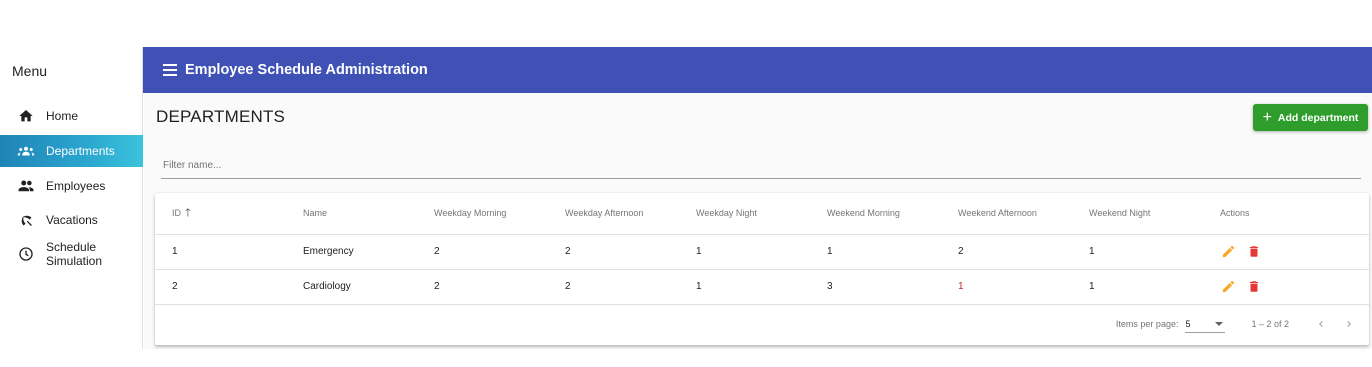 This screenshot has height=367, width=1372. I want to click on column-header-weekend-night: Weekend Night, so click(1154, 214).